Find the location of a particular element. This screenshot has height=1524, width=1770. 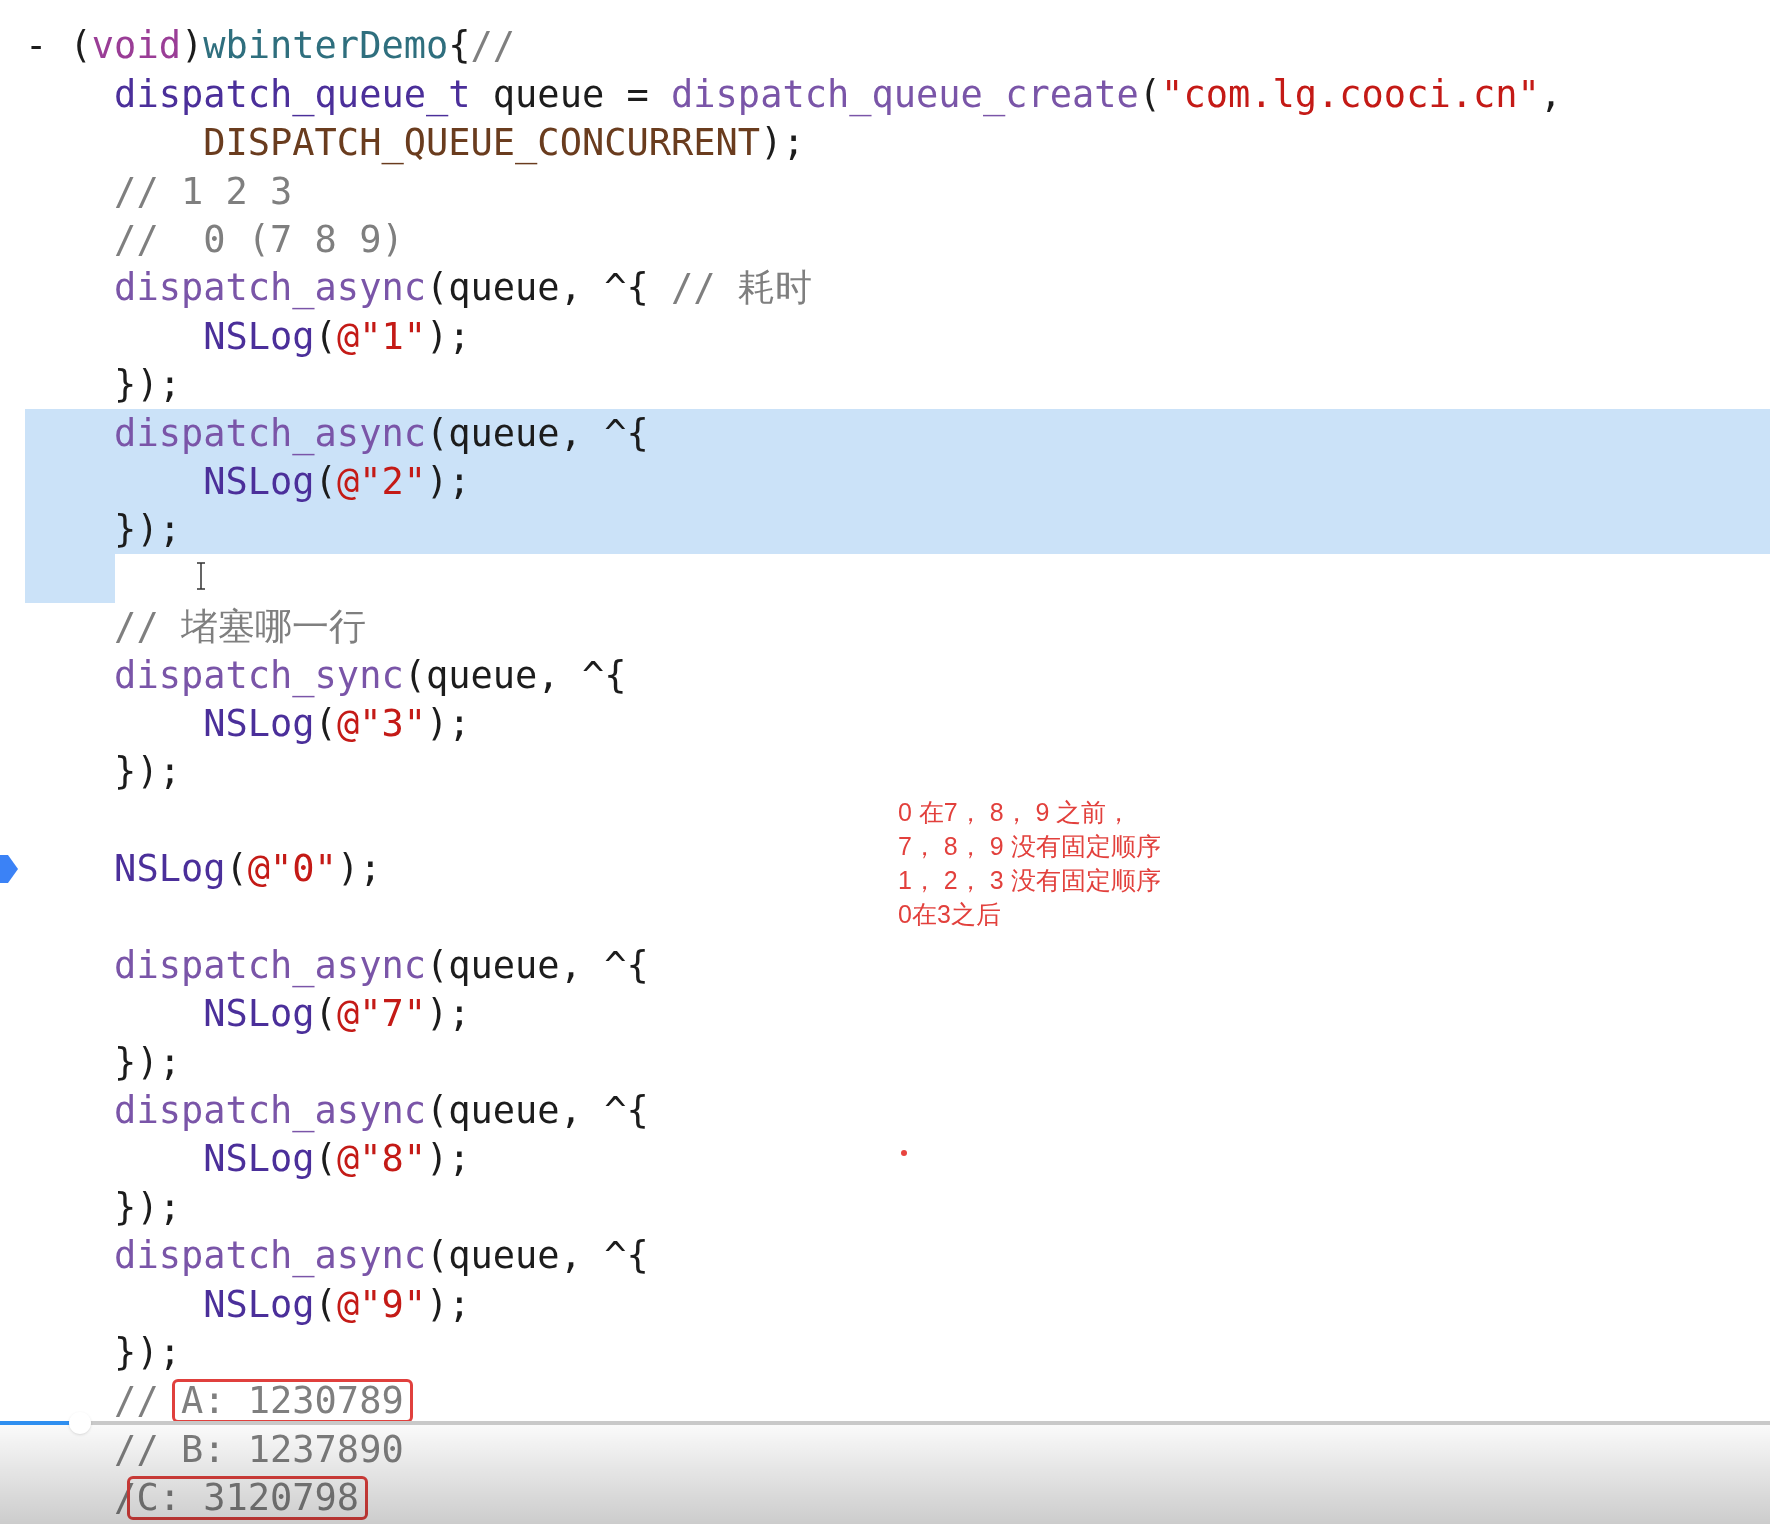

annotation-text: 7， 8， 9 没有固定顺序 is located at coordinates (1029, 846).